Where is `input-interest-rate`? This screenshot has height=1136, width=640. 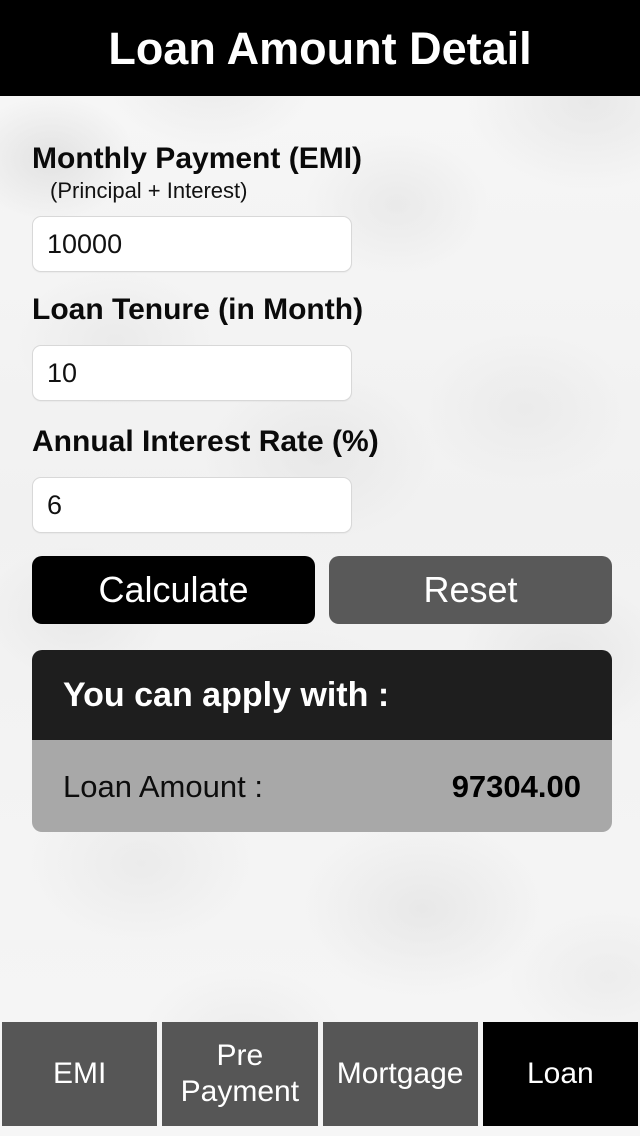
input-interest-rate is located at coordinates (192, 505).